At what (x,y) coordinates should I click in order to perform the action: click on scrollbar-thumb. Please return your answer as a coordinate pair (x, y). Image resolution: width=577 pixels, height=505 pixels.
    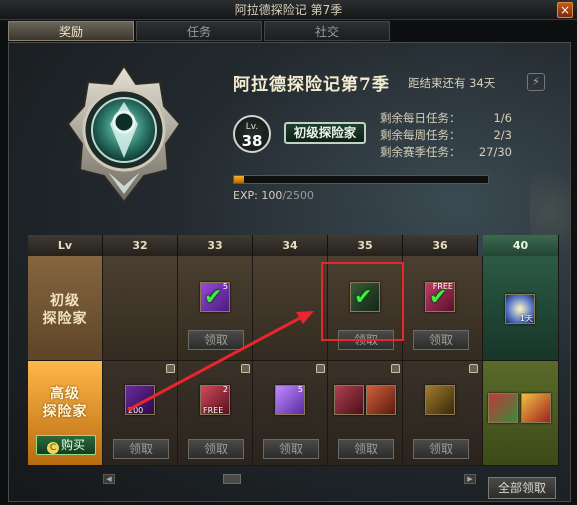
    Looking at the image, I should click on (232, 479).